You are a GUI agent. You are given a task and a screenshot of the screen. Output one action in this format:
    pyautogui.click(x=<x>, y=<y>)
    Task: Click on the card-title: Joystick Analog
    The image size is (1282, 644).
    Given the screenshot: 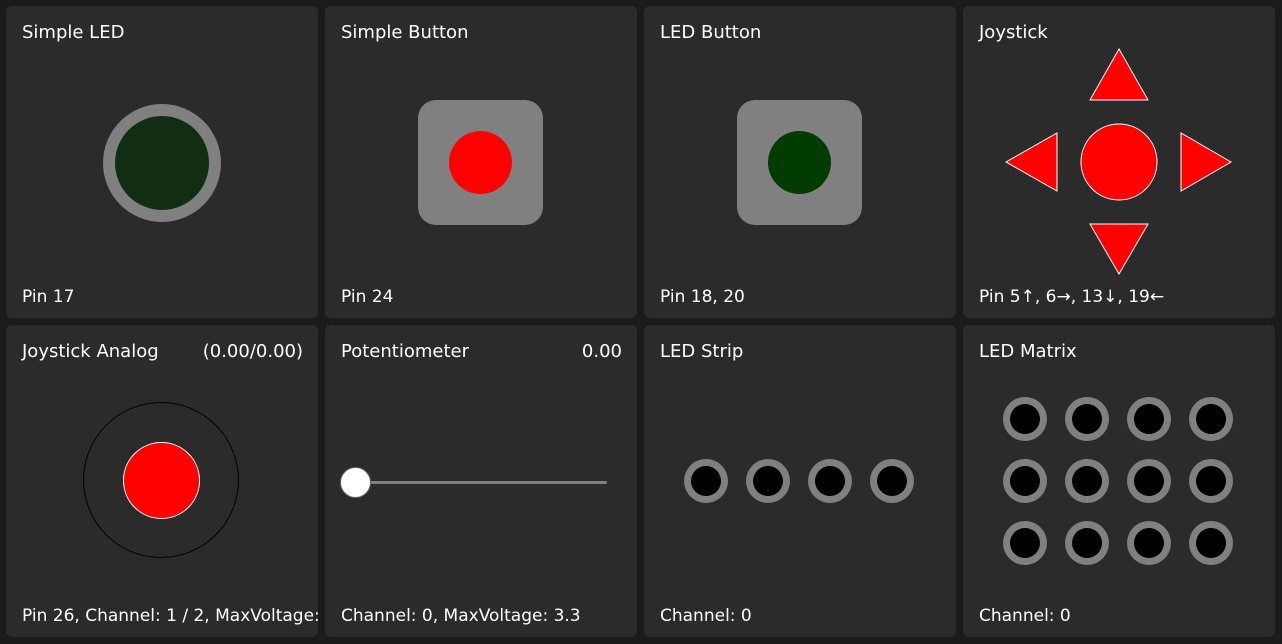 What is the action you would take?
    pyautogui.click(x=90, y=351)
    